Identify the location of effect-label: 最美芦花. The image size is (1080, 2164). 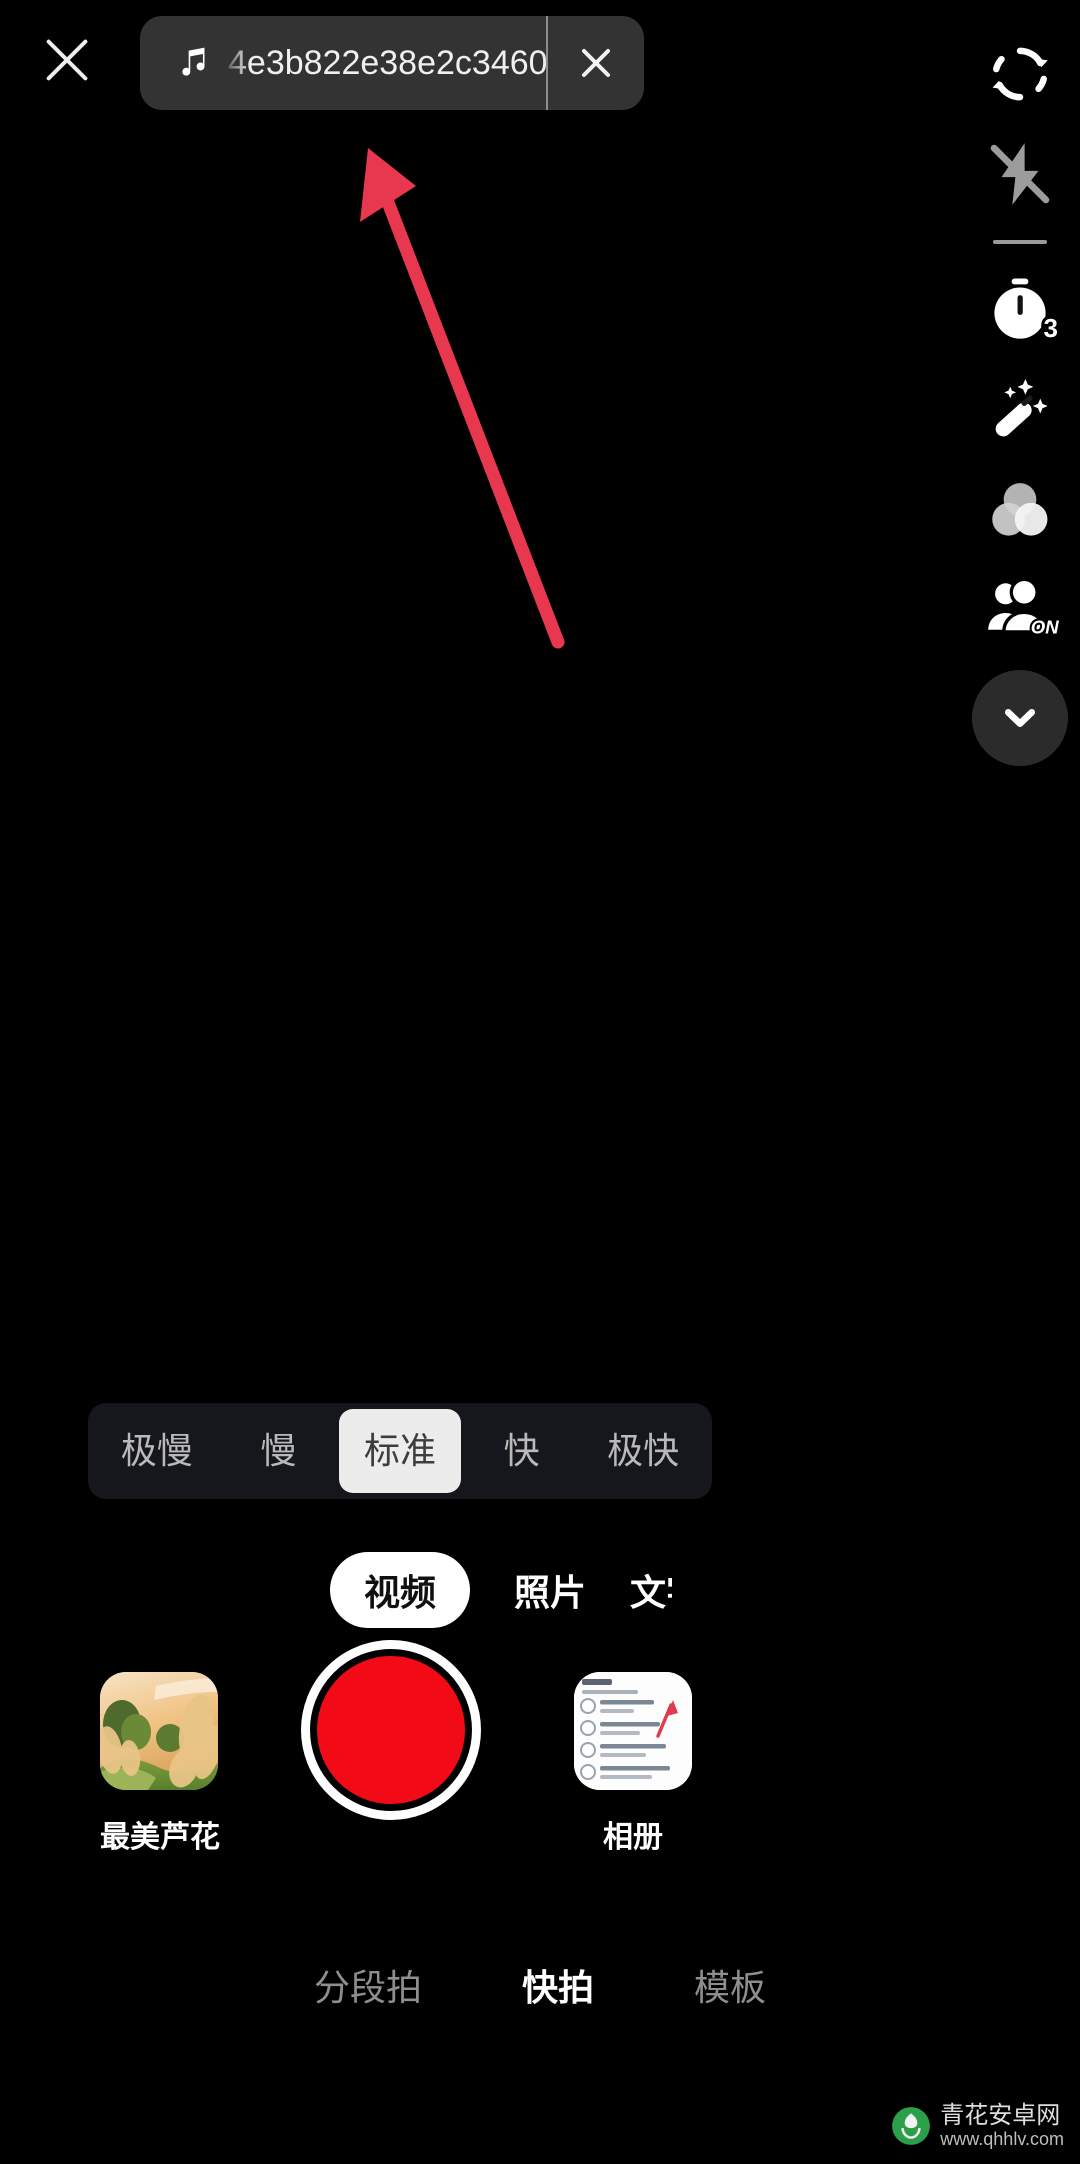
(160, 1837).